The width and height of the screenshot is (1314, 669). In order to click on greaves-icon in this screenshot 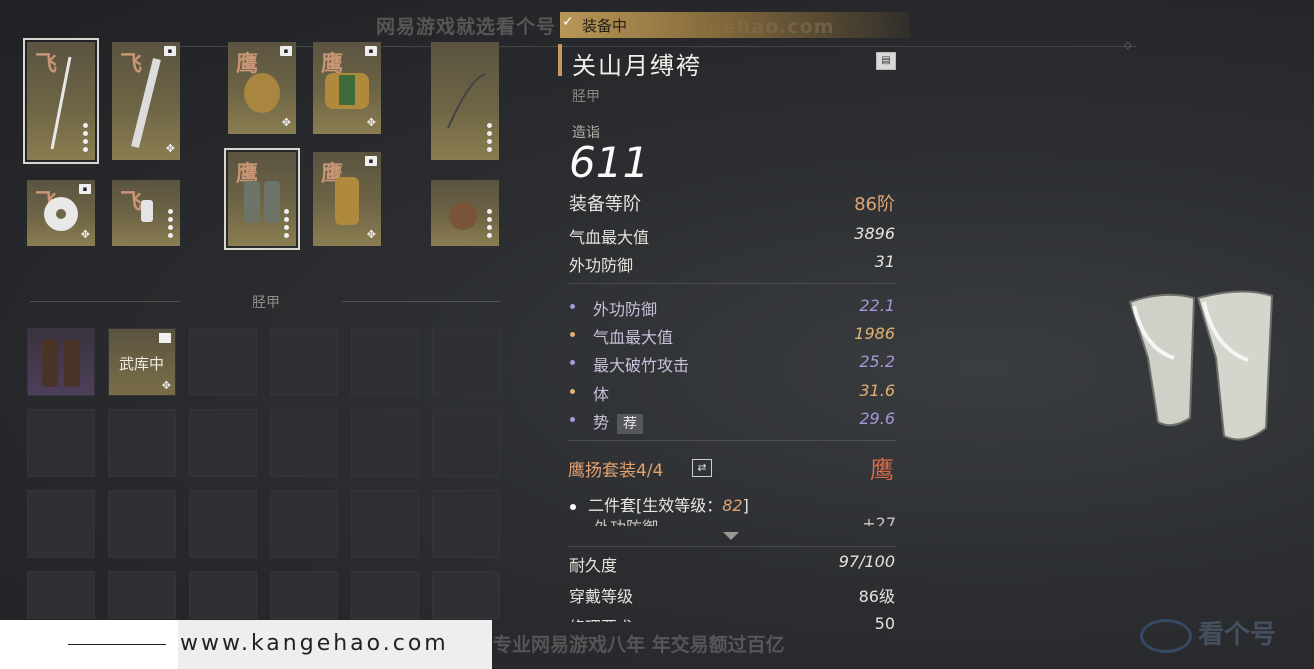, I will do `click(262, 201)`.